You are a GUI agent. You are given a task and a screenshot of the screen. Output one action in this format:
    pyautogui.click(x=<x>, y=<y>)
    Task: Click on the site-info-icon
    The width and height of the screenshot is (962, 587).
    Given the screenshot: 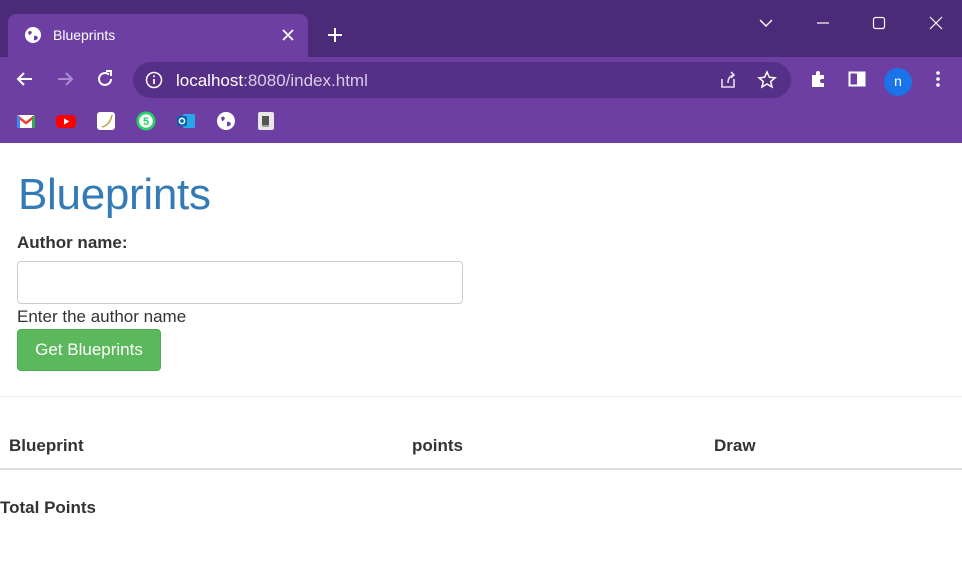 What is the action you would take?
    pyautogui.click(x=154, y=82)
    